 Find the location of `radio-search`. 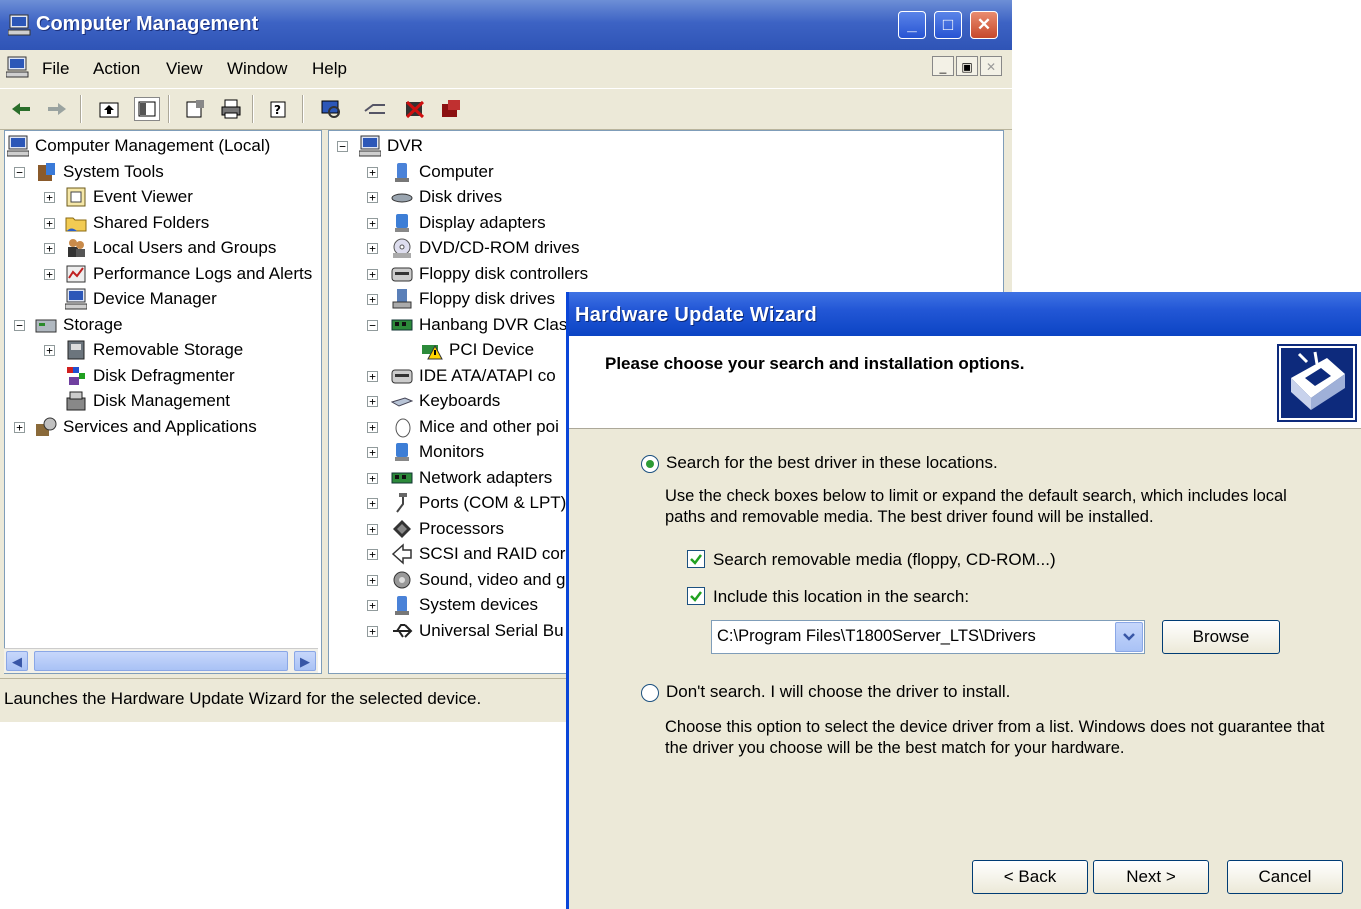

radio-search is located at coordinates (650, 464).